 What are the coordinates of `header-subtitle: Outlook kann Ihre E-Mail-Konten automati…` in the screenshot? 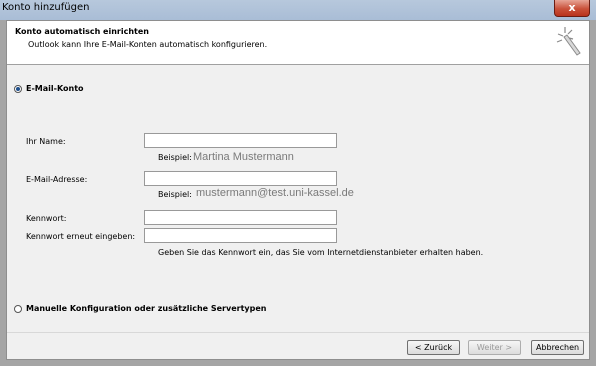 It's located at (148, 44).